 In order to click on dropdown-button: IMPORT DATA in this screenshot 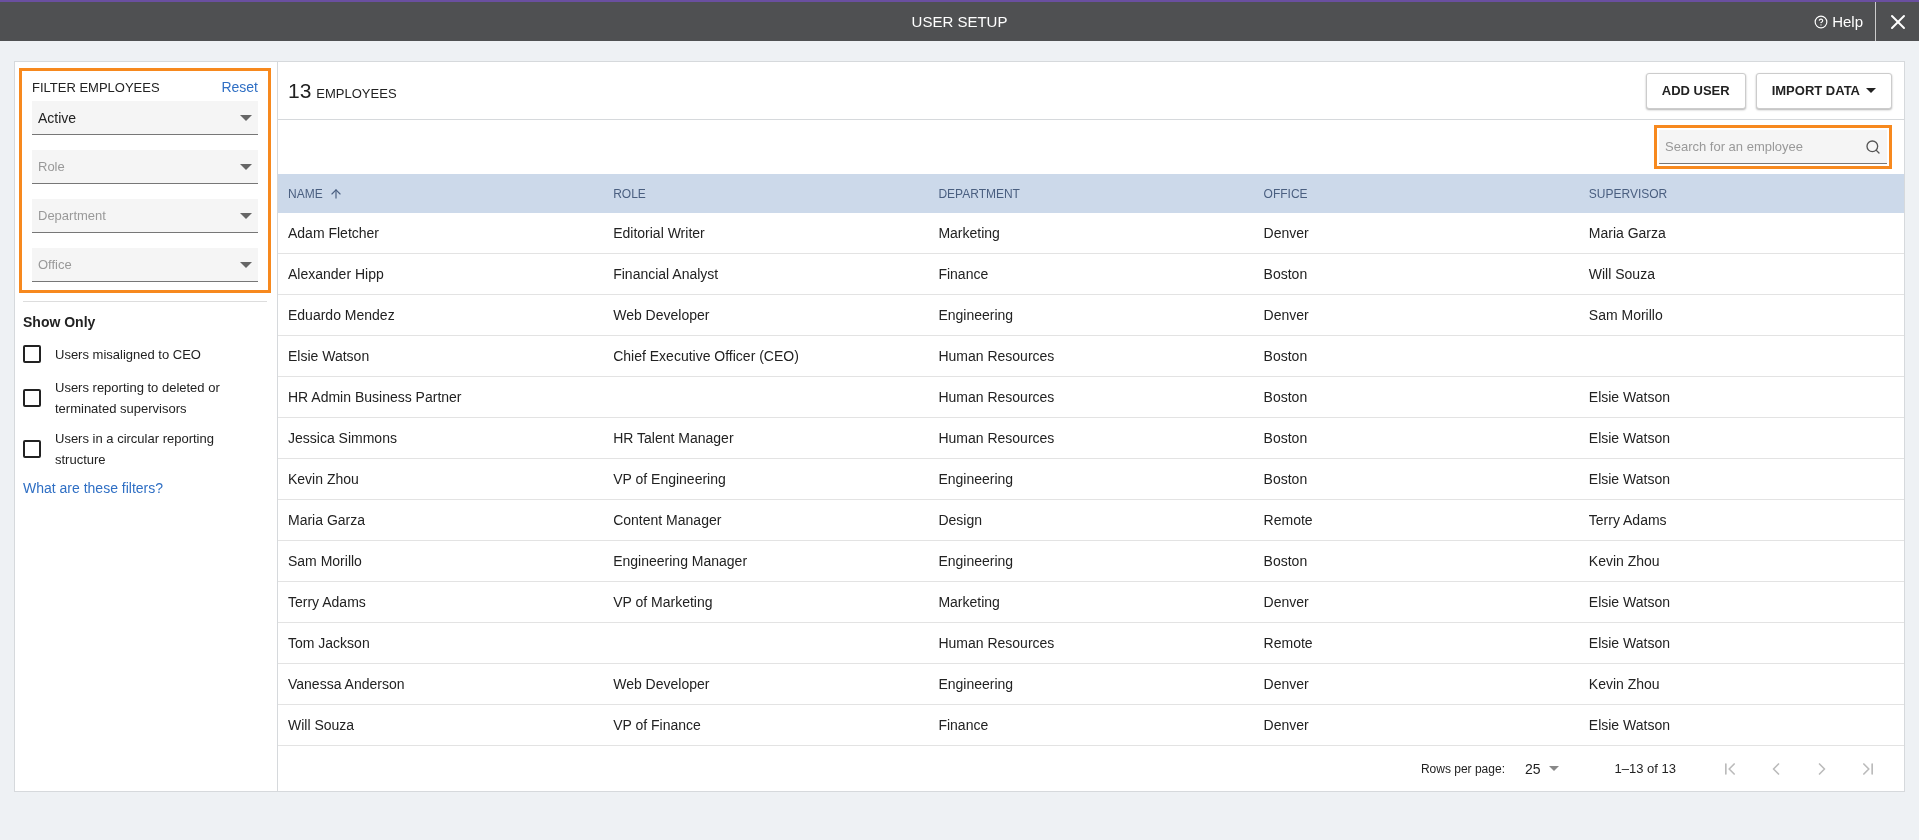, I will do `click(1823, 90)`.